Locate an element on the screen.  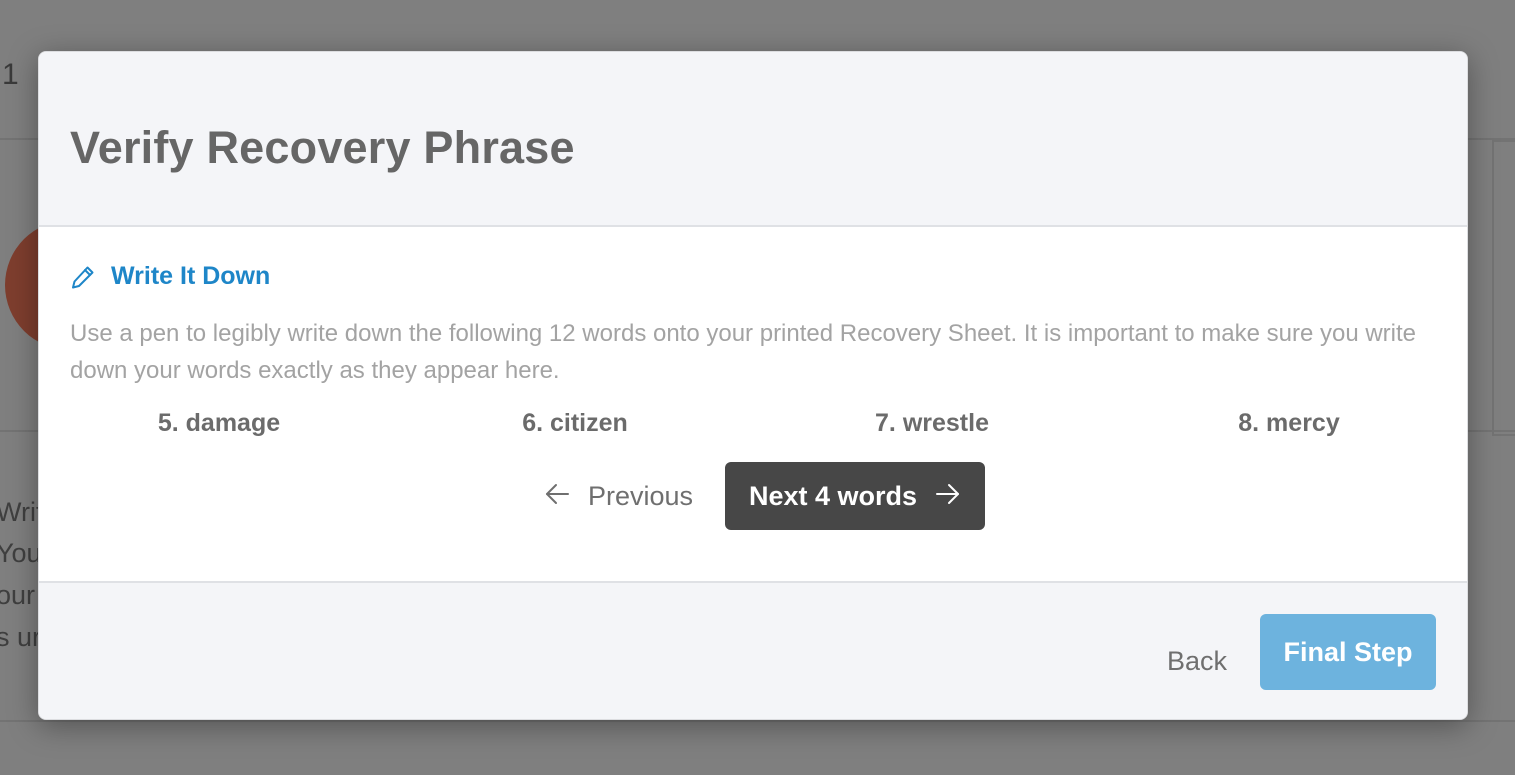
next-words-button: Next 4 words is located at coordinates (855, 496).